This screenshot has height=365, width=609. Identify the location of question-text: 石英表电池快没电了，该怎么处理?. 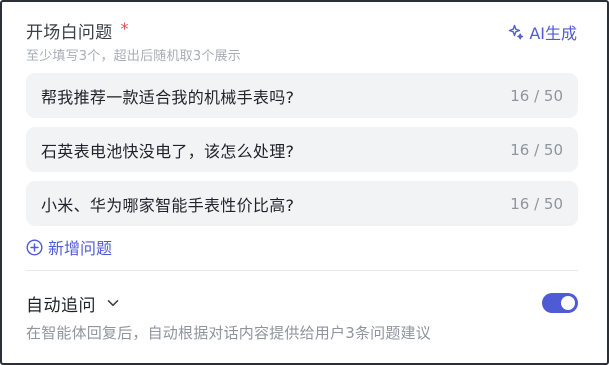
(168, 151).